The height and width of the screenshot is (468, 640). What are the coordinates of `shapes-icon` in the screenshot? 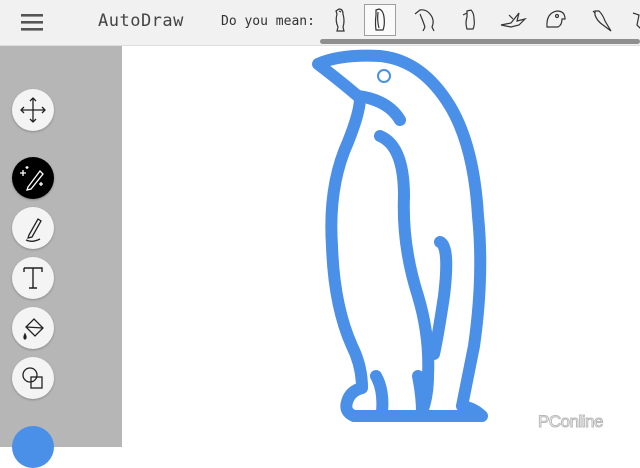 It's located at (32, 378).